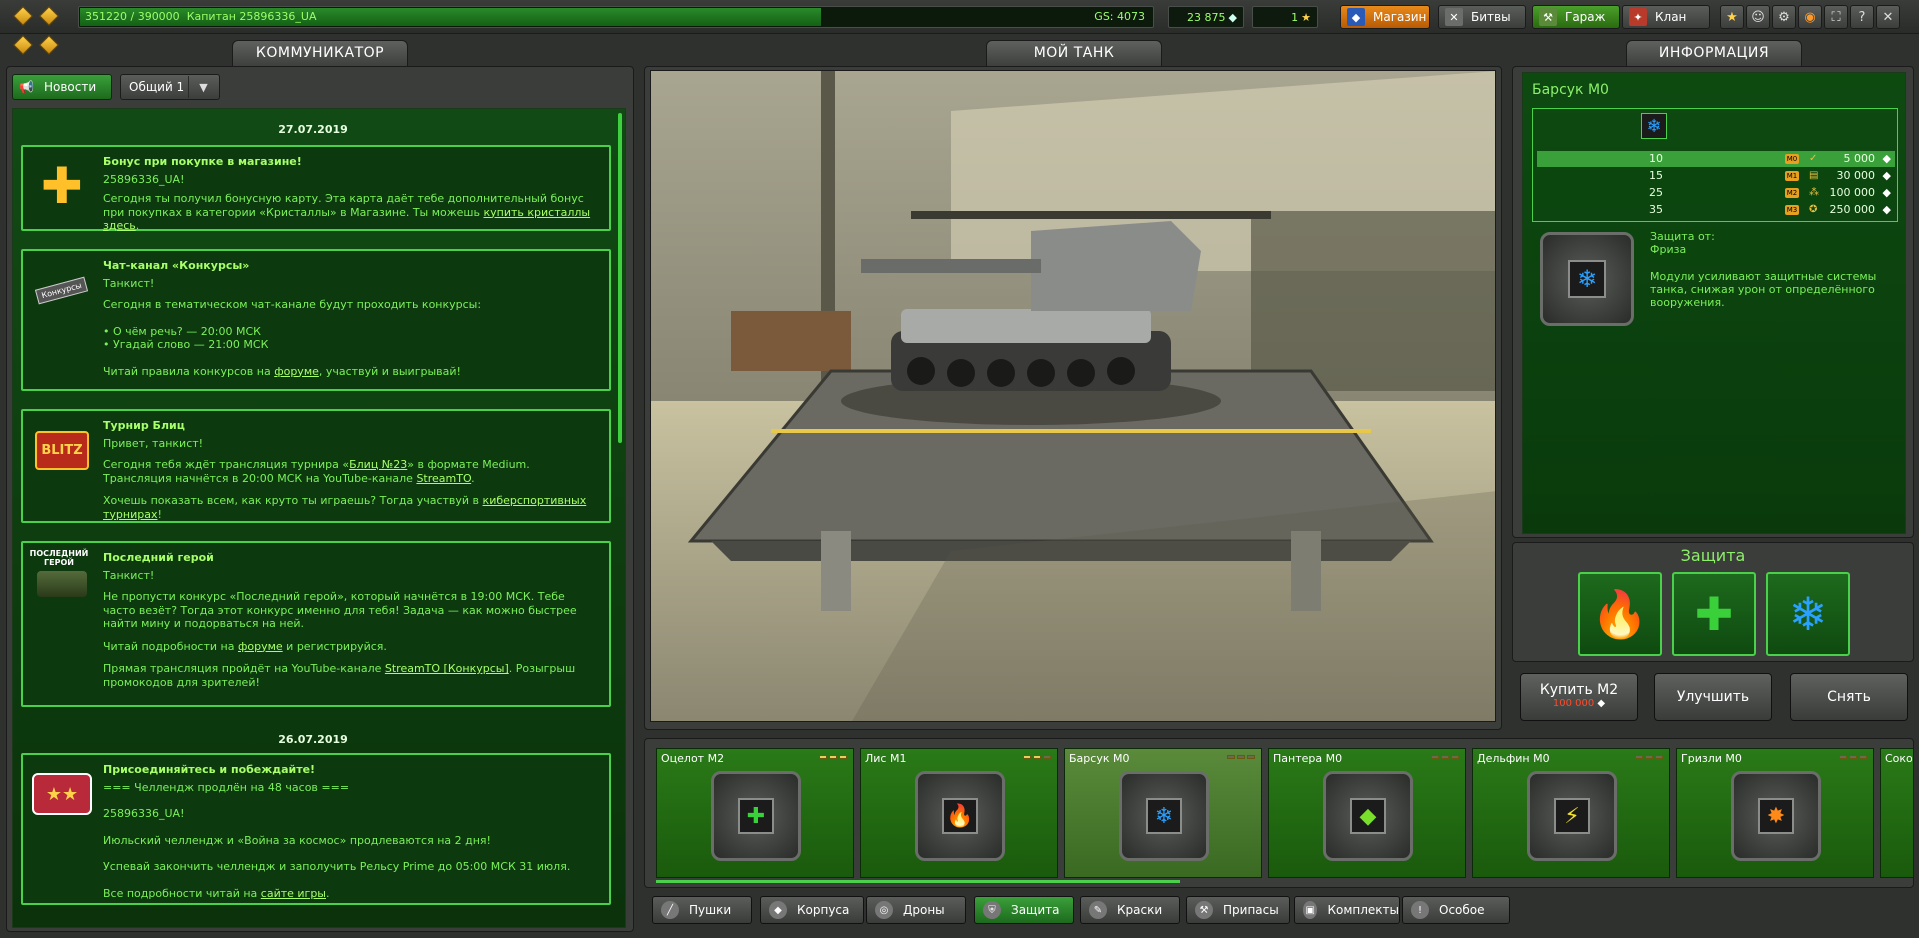  Describe the element at coordinates (1808, 614) in the screenshot. I see `protection-slot-freeze: ❄` at that location.